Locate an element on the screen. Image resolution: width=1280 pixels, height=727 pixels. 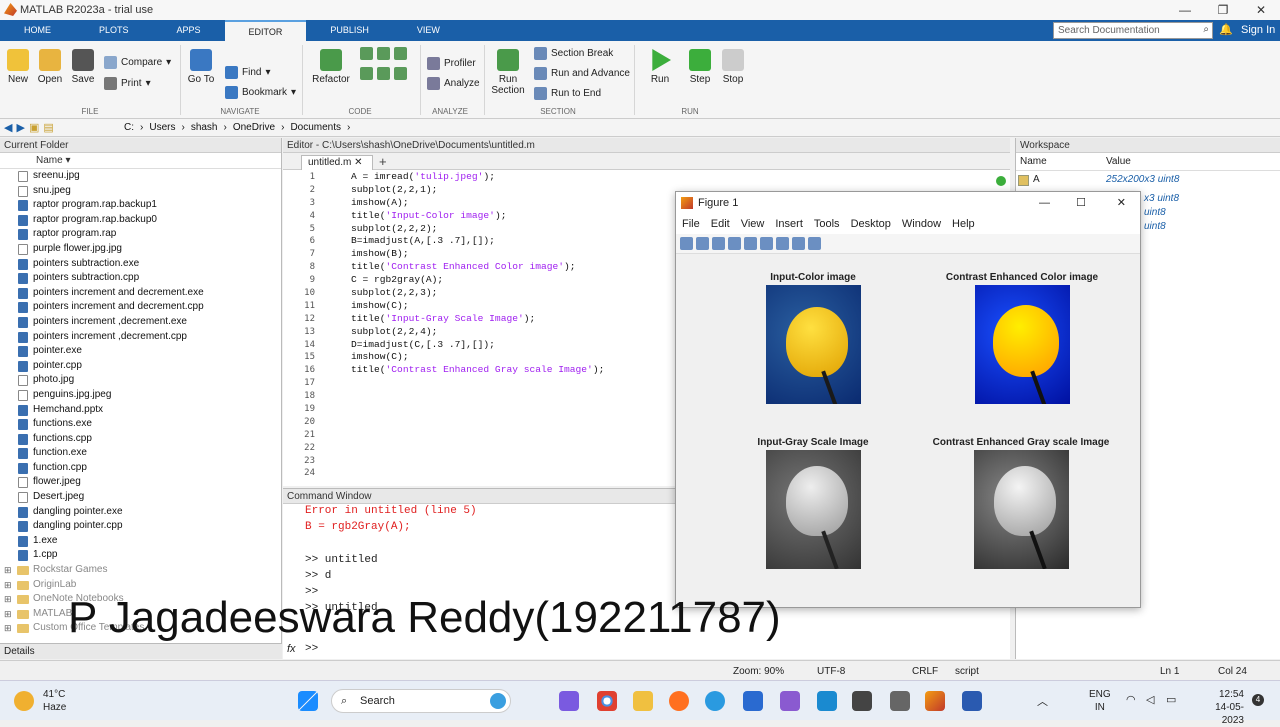
minimize-button: — is located at coordinates (1185, 10).